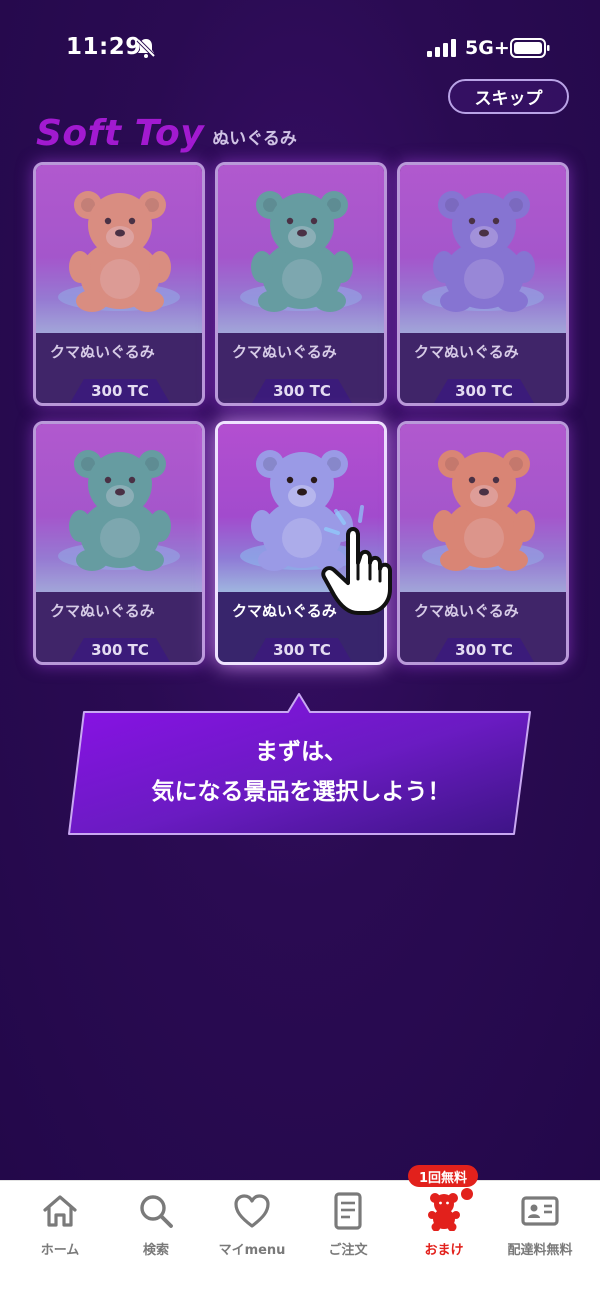 Image resolution: width=600 pixels, height=1304 pixels. Describe the element at coordinates (540, 1250) in the screenshot. I see `nav-free-delivery-label: 配達料無料` at that location.